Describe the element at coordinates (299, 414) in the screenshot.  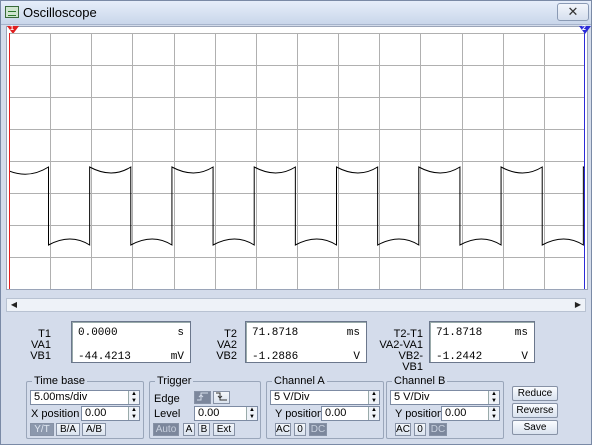
I see `channel-a-ypos-label: Y position` at that location.